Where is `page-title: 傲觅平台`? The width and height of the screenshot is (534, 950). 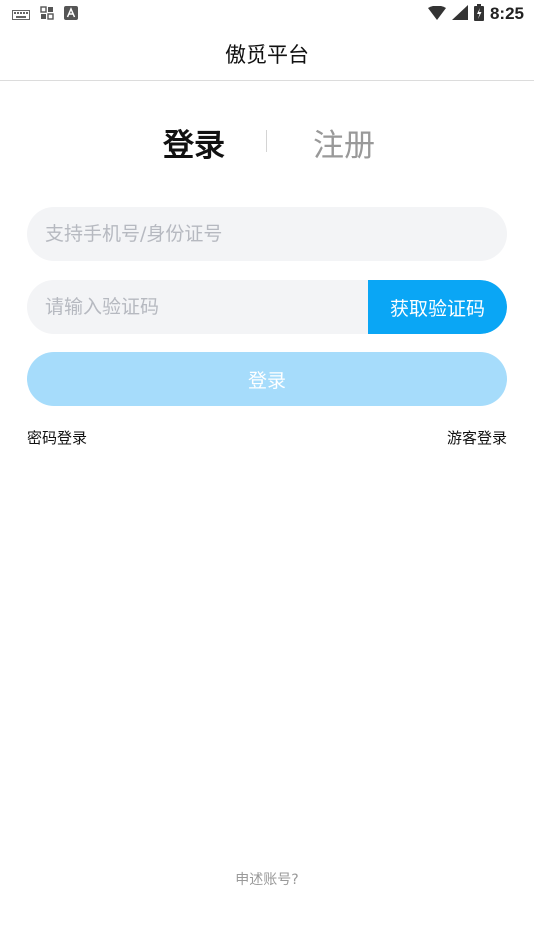 page-title: 傲觅平台 is located at coordinates (267, 55).